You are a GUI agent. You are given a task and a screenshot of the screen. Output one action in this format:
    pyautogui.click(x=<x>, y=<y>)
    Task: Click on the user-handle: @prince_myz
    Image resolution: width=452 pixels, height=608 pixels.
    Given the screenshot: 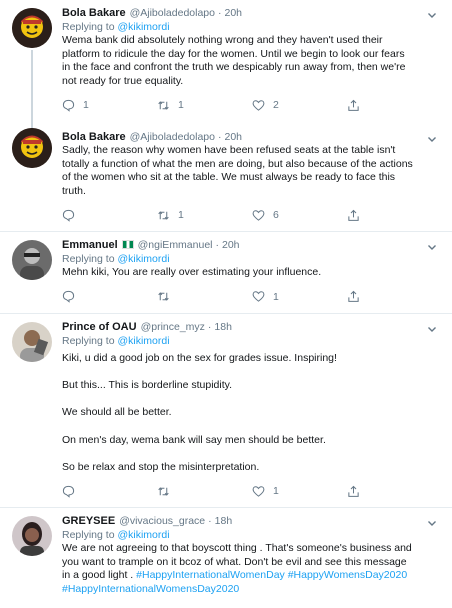 What is the action you would take?
    pyautogui.click(x=173, y=327)
    